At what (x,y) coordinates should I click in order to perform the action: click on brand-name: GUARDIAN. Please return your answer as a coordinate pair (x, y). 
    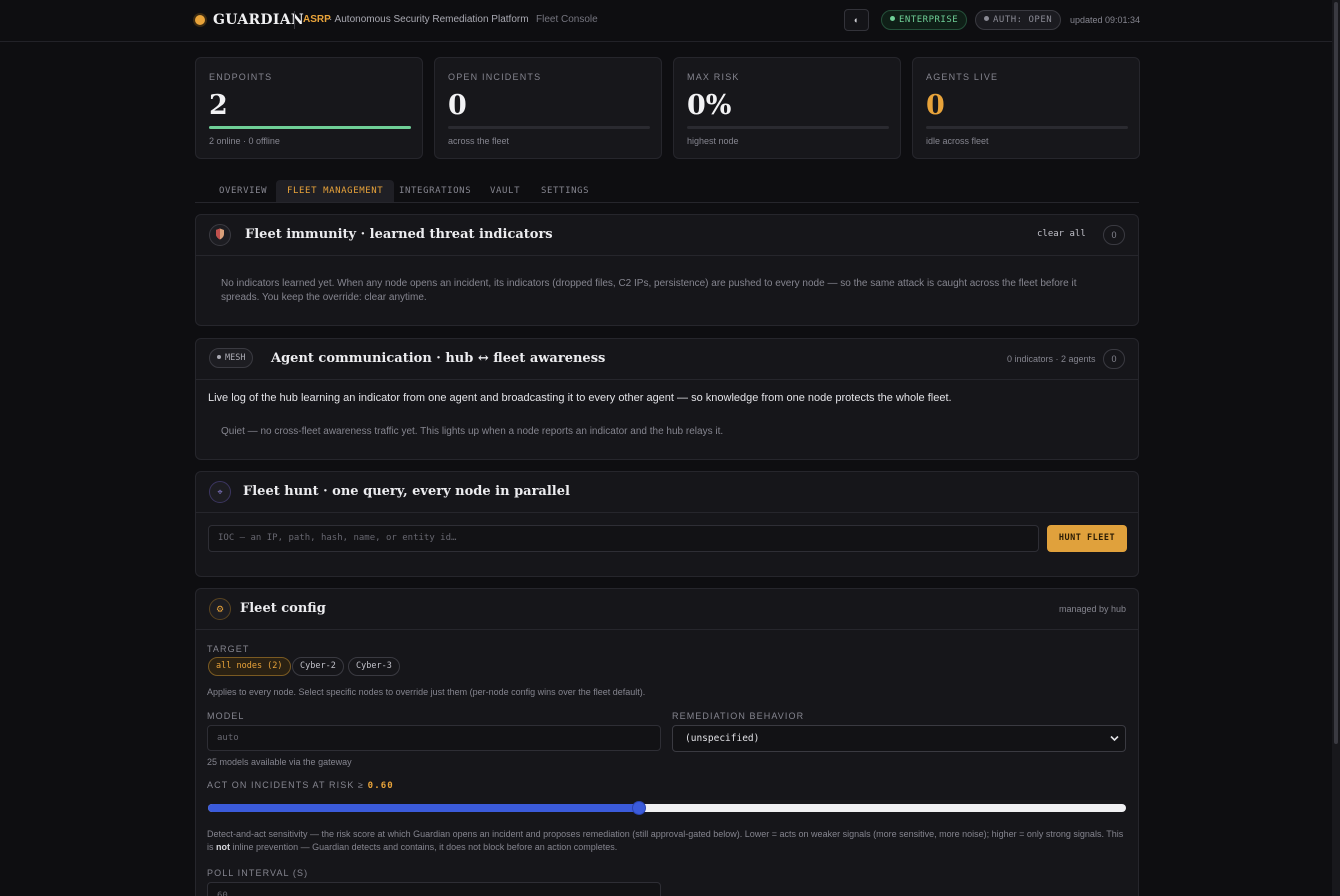
    Looking at the image, I should click on (258, 20).